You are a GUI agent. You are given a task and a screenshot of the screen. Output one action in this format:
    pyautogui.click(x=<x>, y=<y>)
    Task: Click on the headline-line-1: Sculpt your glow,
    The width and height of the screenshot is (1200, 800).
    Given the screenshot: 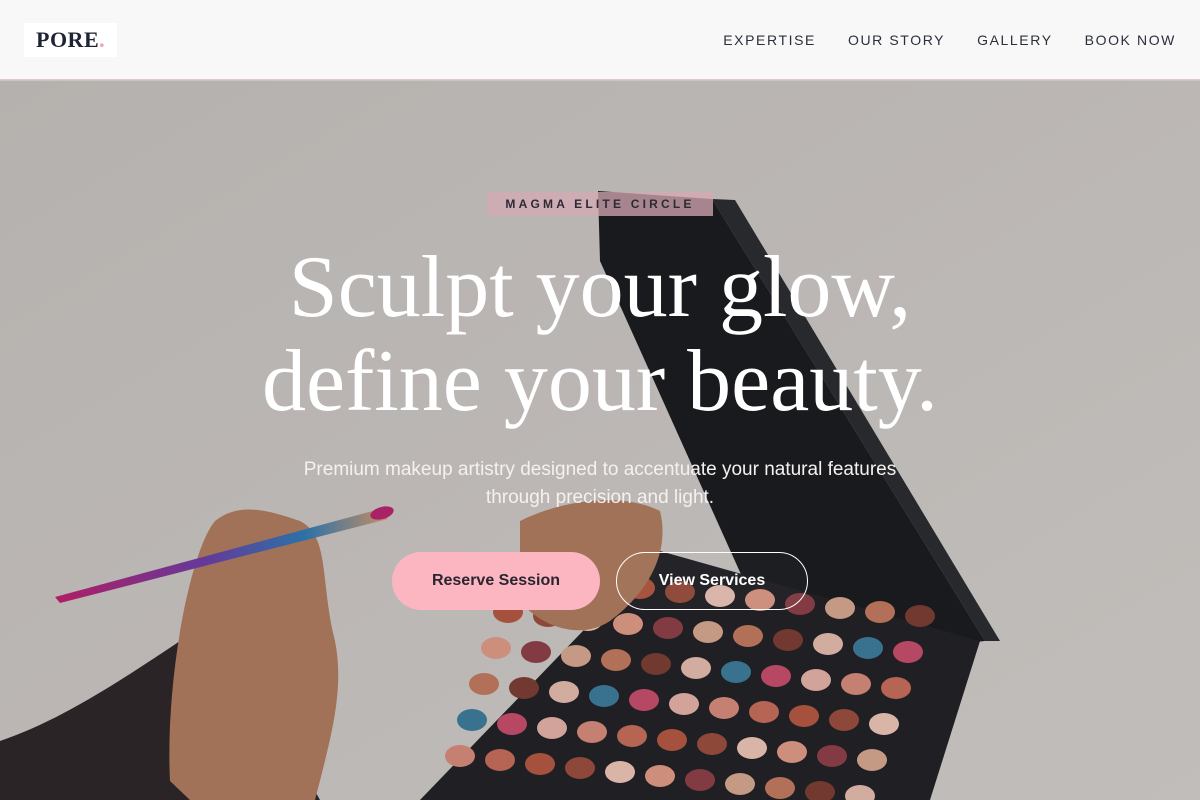 What is the action you would take?
    pyautogui.click(x=600, y=287)
    